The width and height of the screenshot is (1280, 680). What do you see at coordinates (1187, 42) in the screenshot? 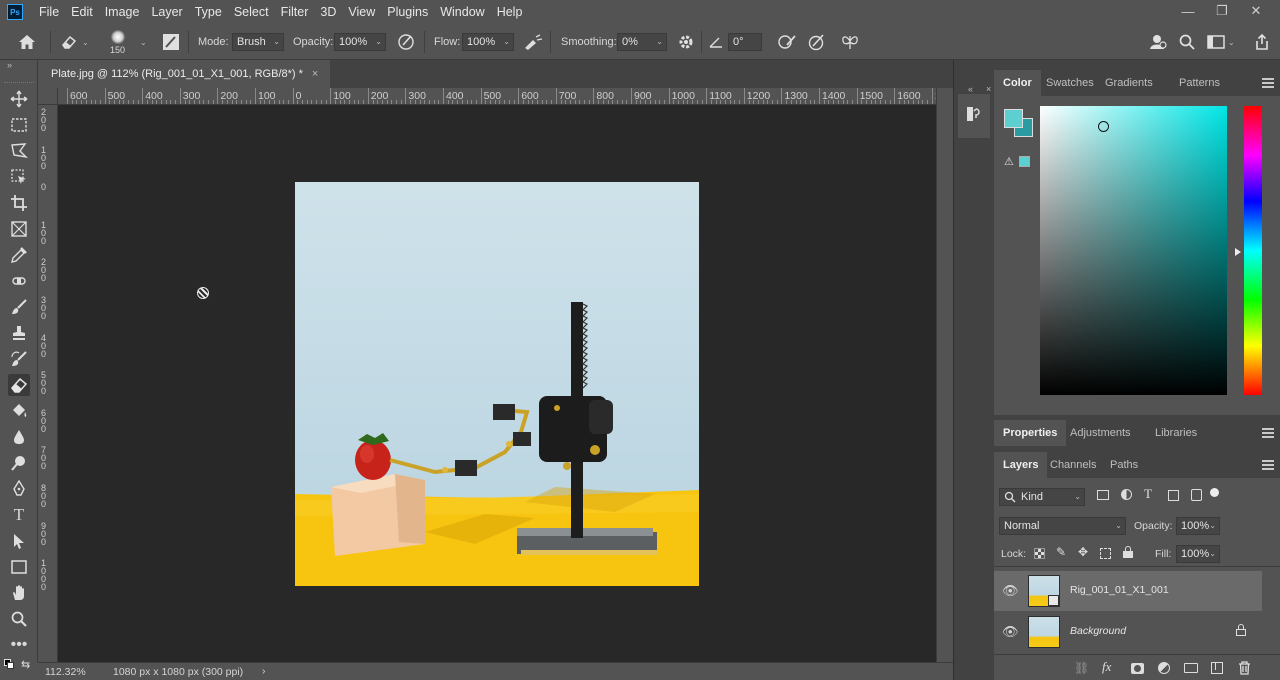
I see `search-button` at bounding box center [1187, 42].